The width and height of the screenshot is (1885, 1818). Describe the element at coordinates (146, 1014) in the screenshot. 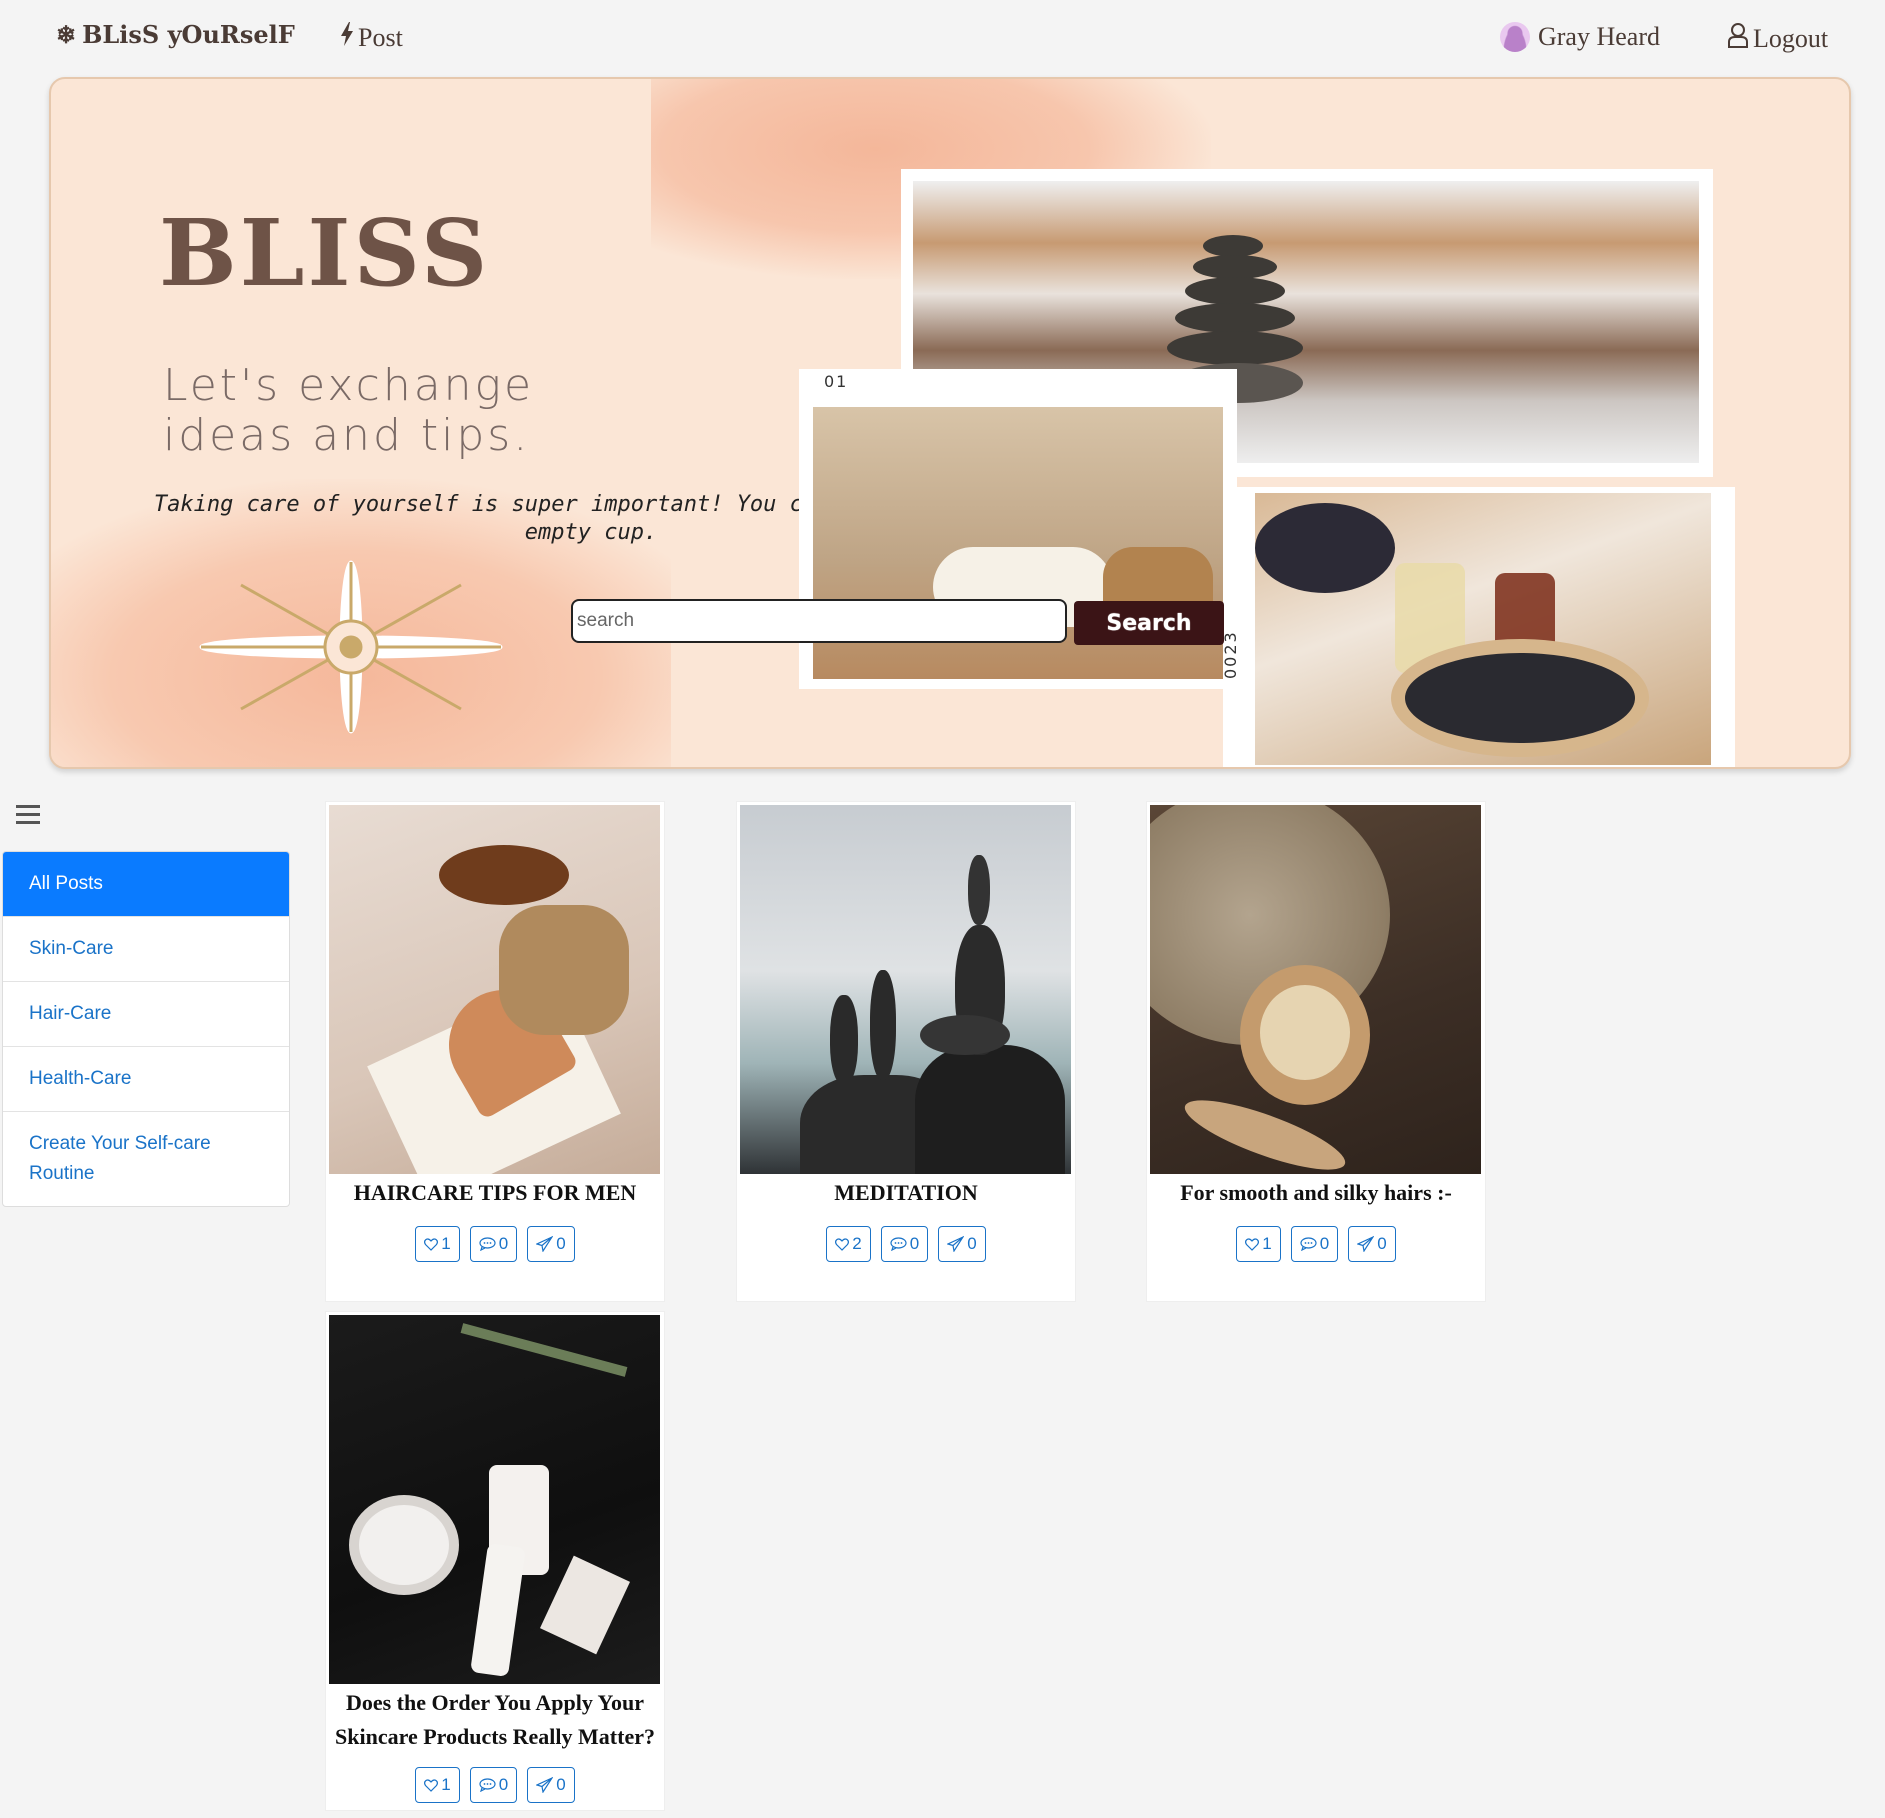

I see `sidebar-item-hair-care: Hair-Care` at that location.